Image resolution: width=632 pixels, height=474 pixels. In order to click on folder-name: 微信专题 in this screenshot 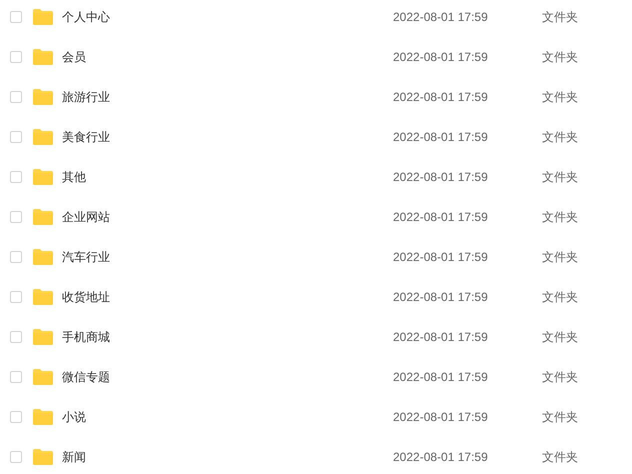, I will do `click(212, 377)`.